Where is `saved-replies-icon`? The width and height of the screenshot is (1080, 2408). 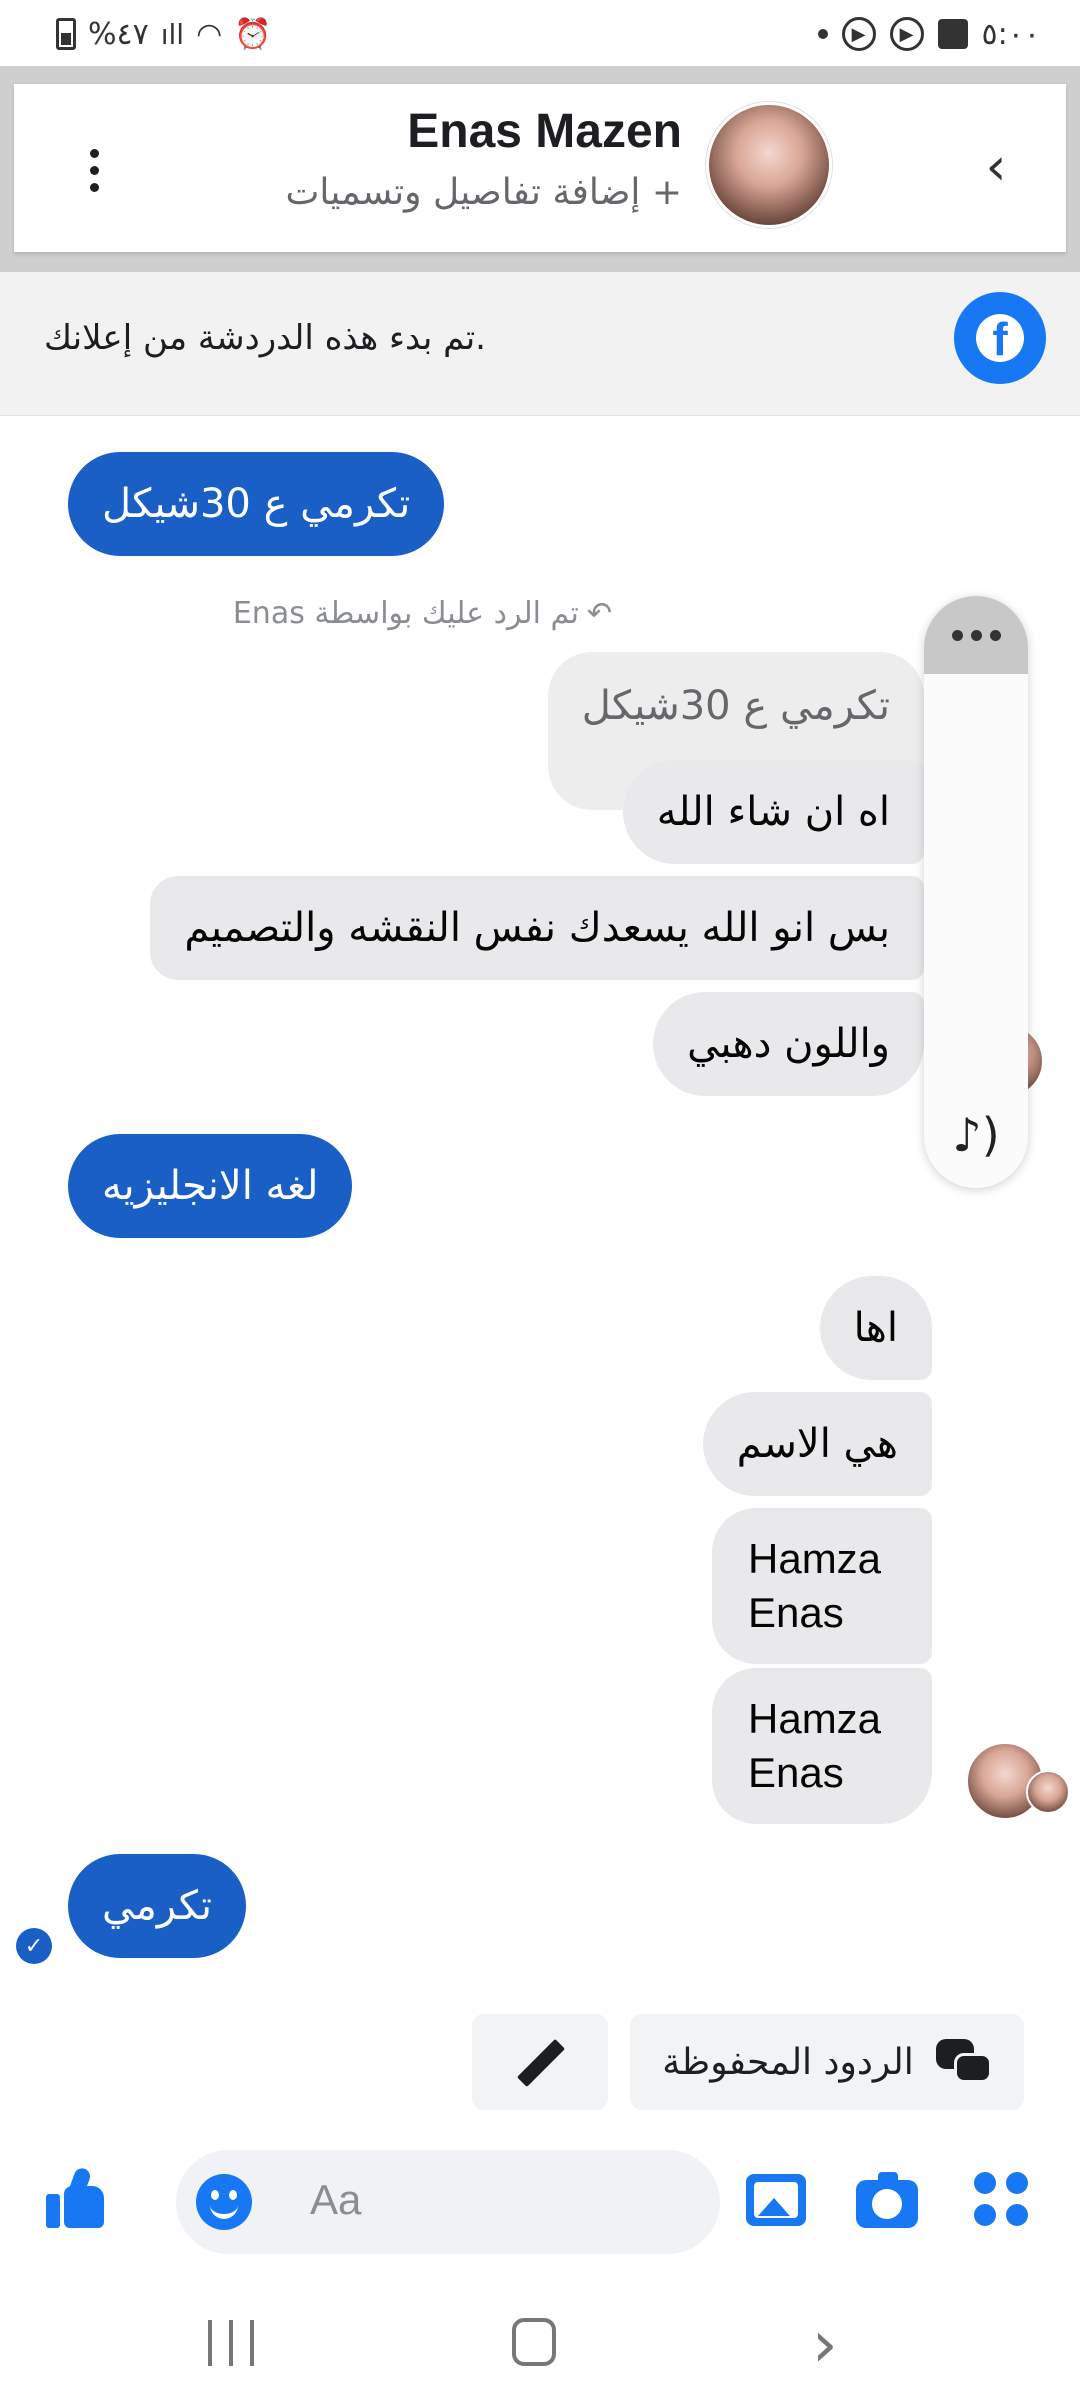
saved-replies-icon is located at coordinates (963, 2062).